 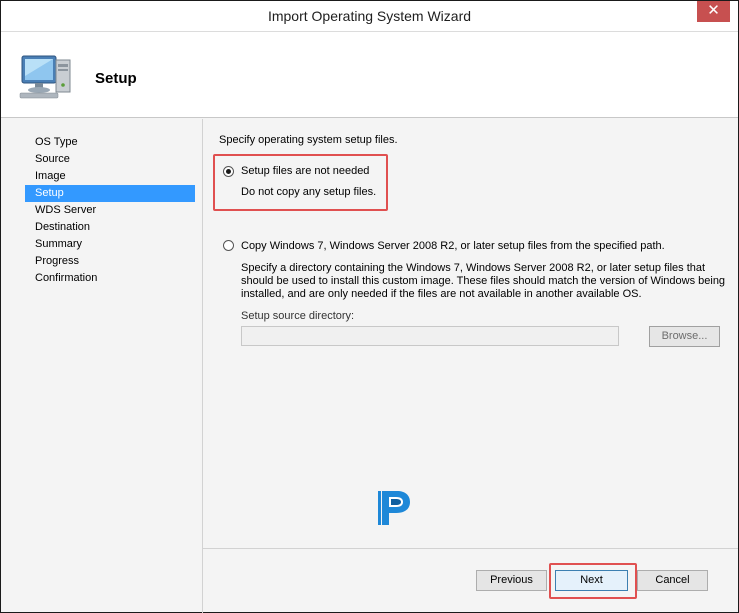 I want to click on nav-item-setup: Setup, so click(x=110, y=193).